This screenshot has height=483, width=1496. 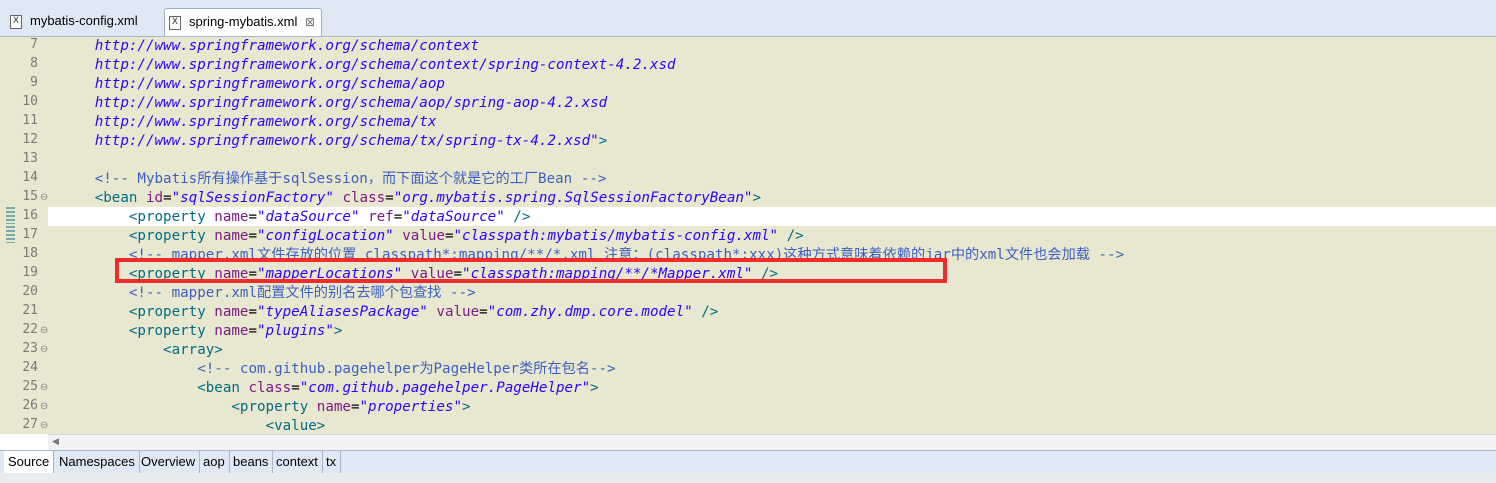 I want to click on line-number: 25, so click(x=30, y=386).